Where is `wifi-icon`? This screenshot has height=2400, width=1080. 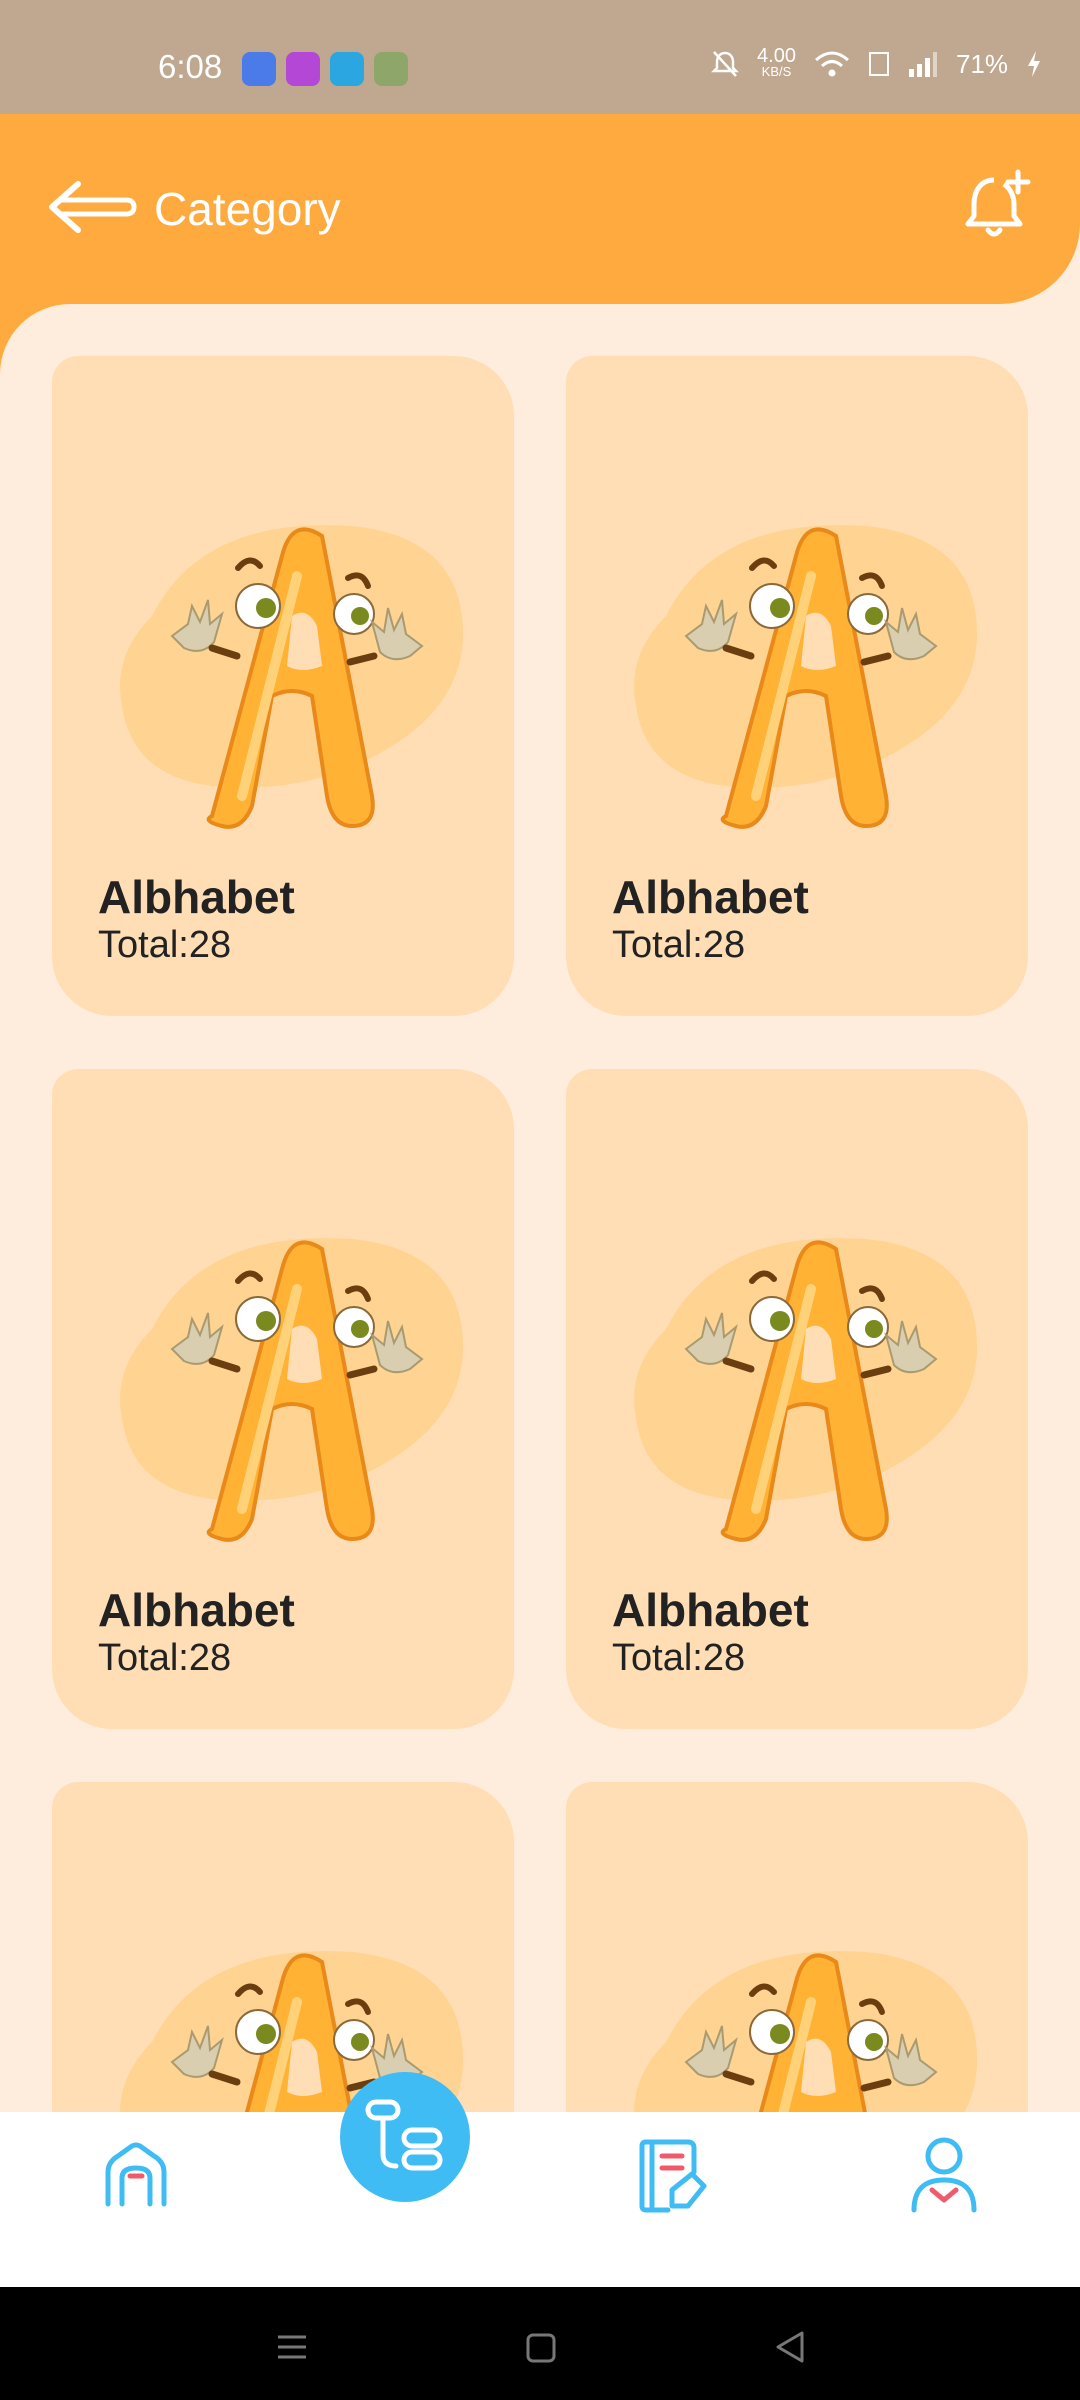 wifi-icon is located at coordinates (831, 64).